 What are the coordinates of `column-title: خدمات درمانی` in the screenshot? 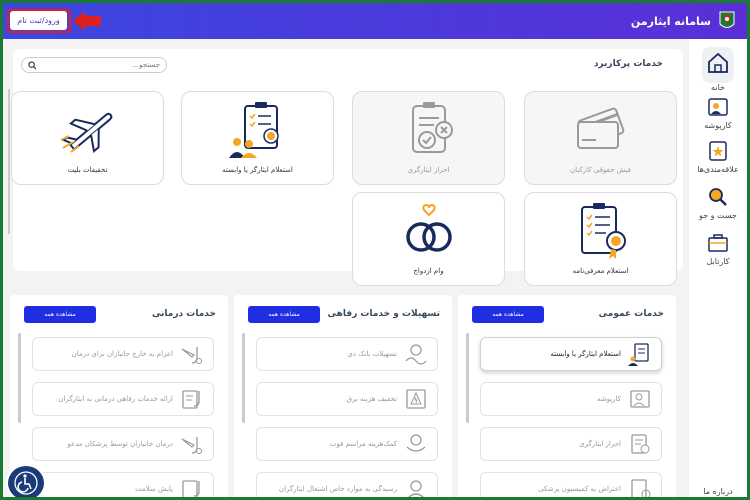 It's located at (183, 314).